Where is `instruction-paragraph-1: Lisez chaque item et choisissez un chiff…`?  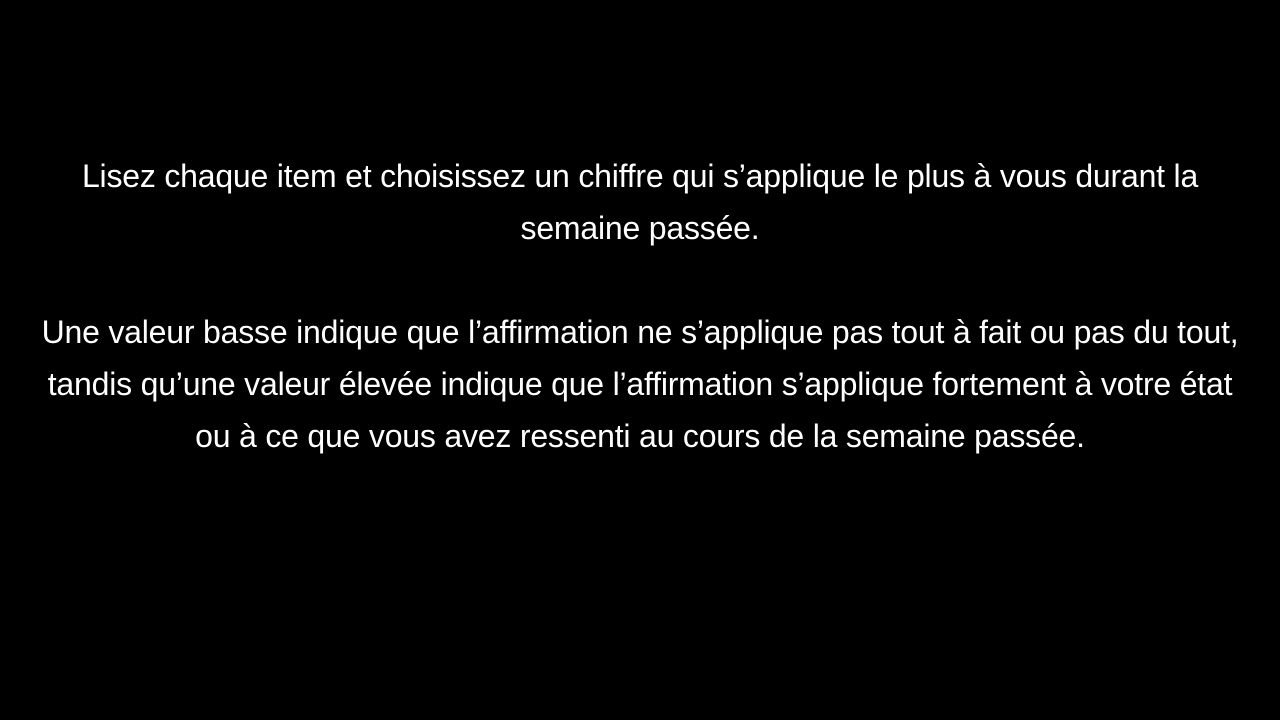 instruction-paragraph-1: Lisez chaque item et choisissez un chiff… is located at coordinates (640, 202).